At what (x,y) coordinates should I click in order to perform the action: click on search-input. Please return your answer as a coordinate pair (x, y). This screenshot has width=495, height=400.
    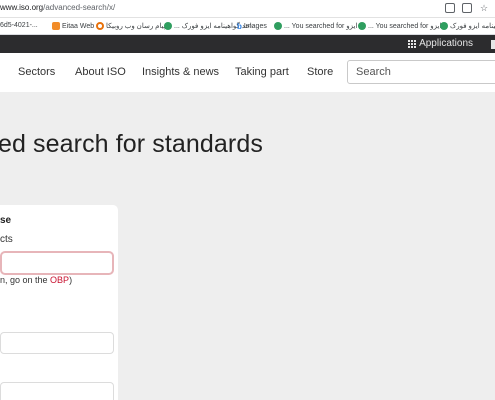
    Looking at the image, I should click on (421, 72).